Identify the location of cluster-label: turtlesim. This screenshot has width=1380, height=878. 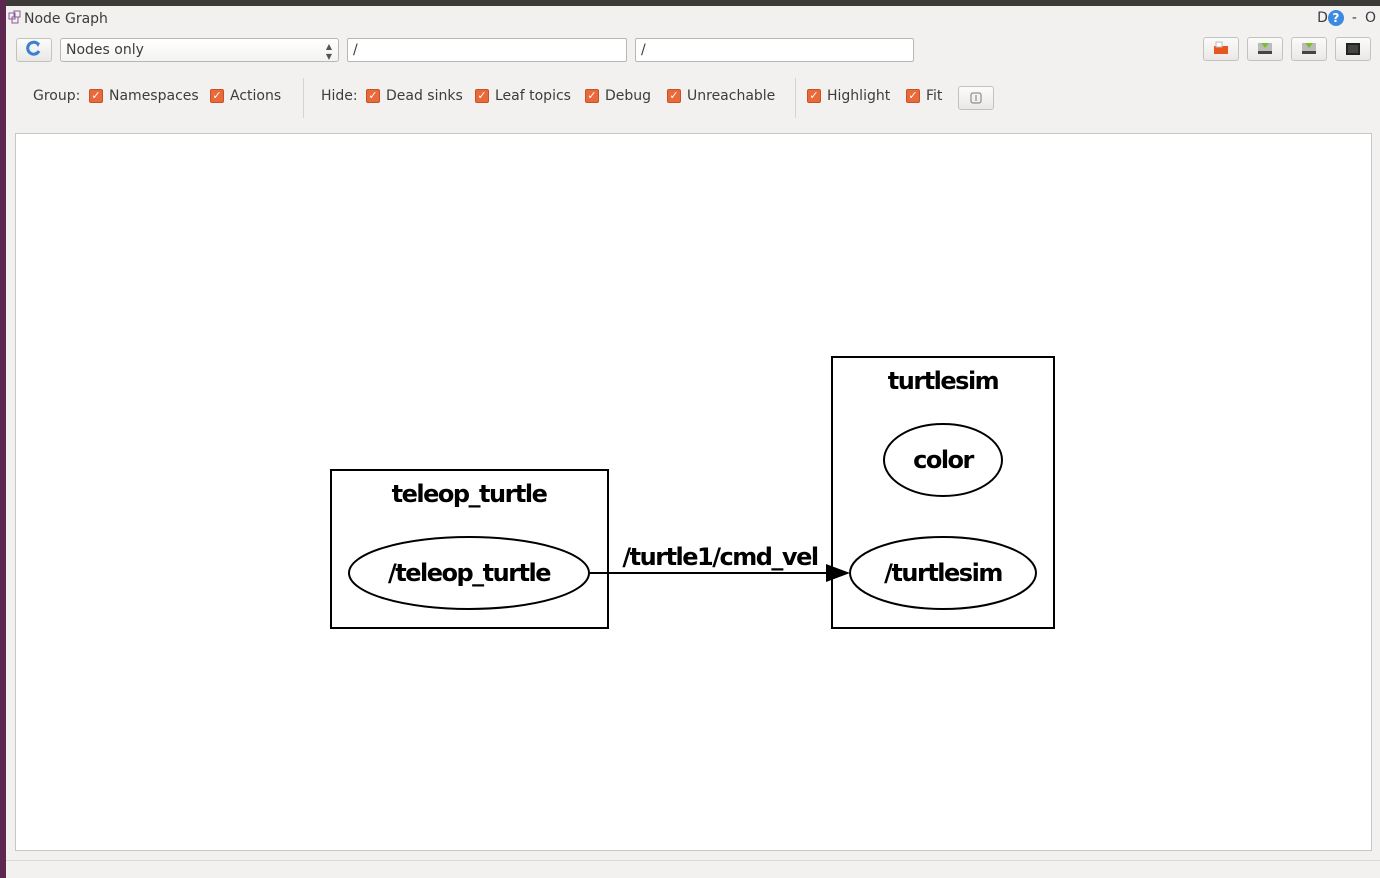
(943, 381).